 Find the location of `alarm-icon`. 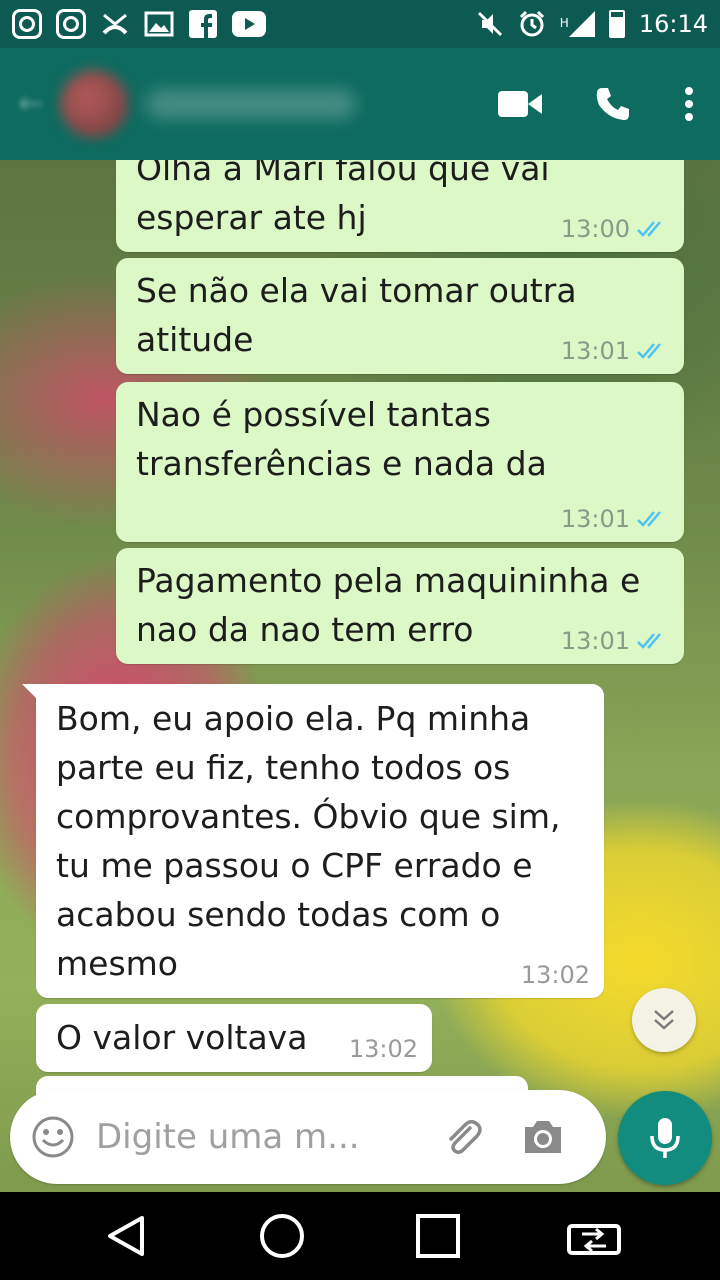

alarm-icon is located at coordinates (531, 23).